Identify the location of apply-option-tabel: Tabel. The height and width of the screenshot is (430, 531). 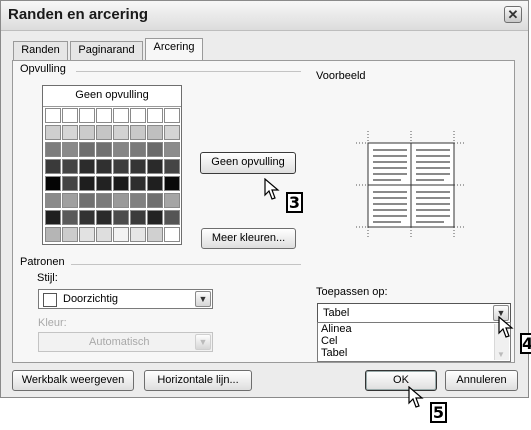
(334, 353).